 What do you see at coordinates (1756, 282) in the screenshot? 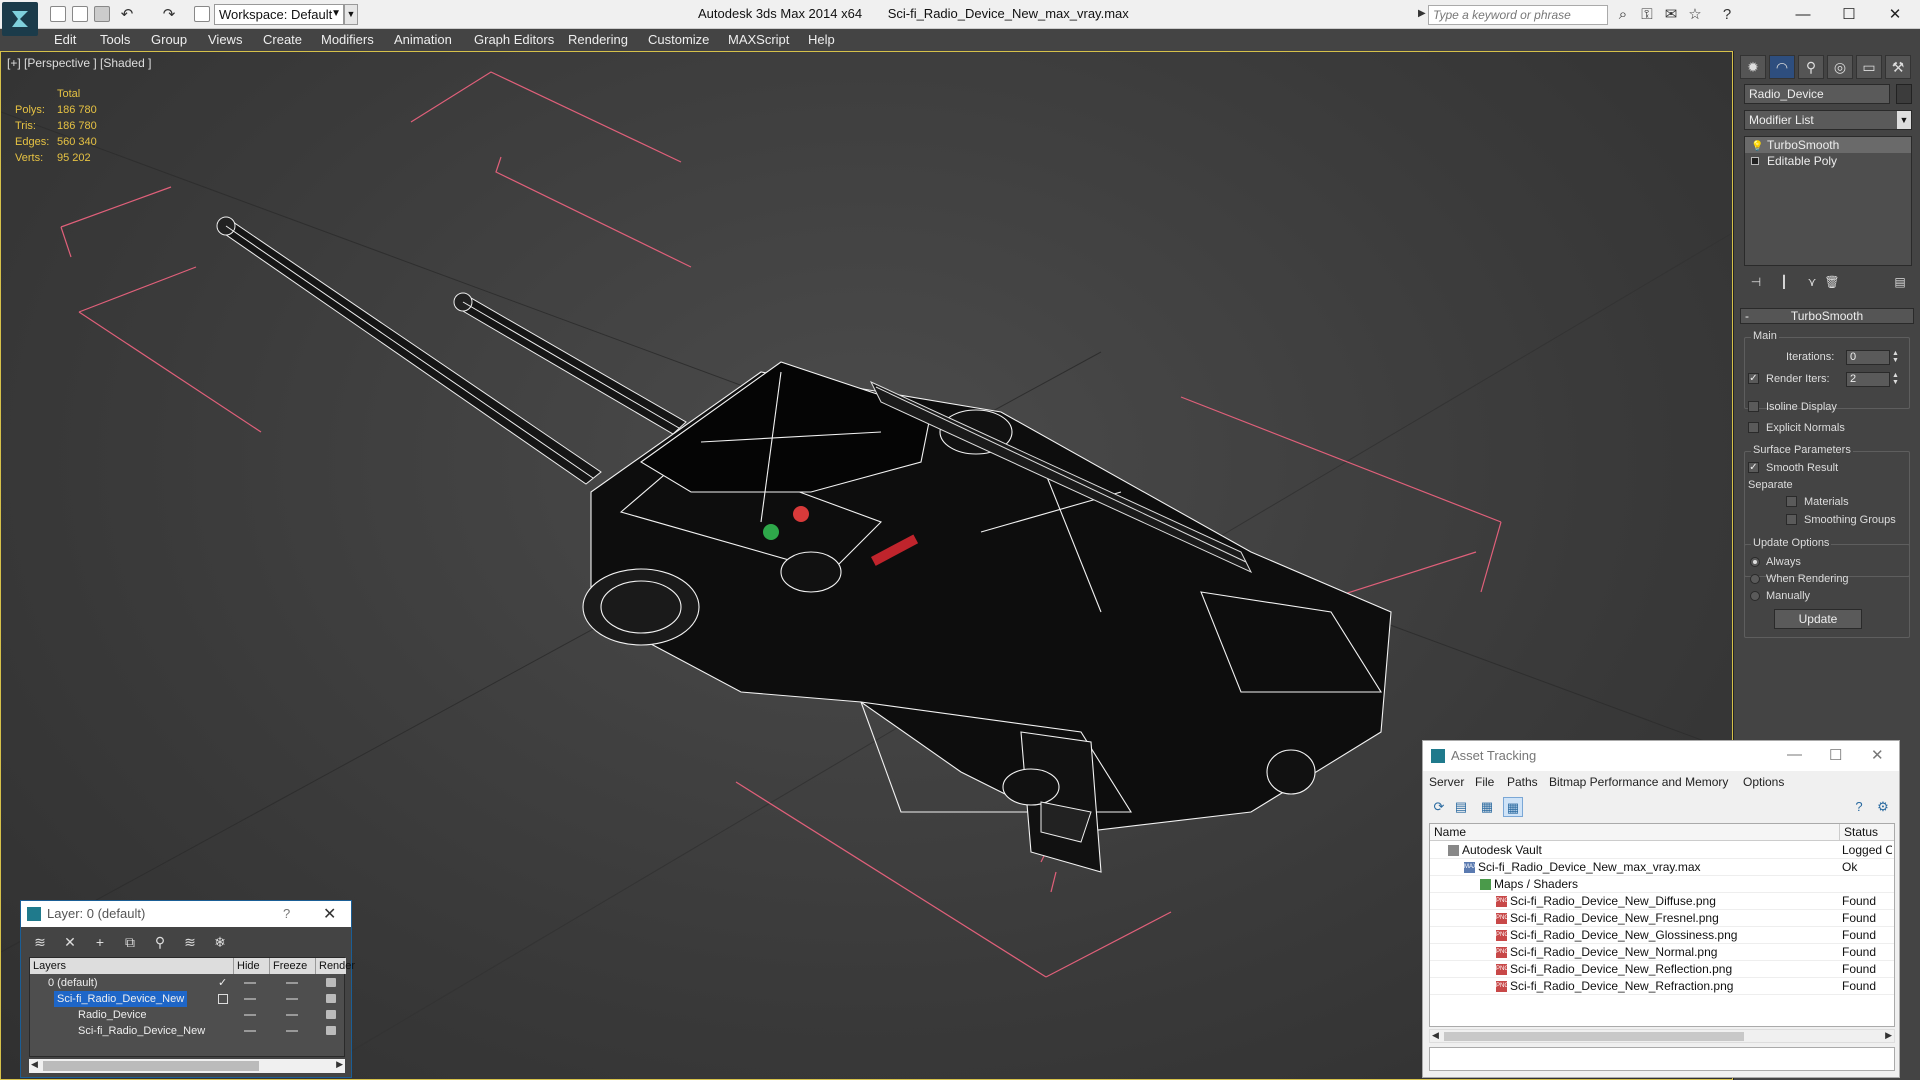
I see `pin-stack-icon: ⊣` at bounding box center [1756, 282].